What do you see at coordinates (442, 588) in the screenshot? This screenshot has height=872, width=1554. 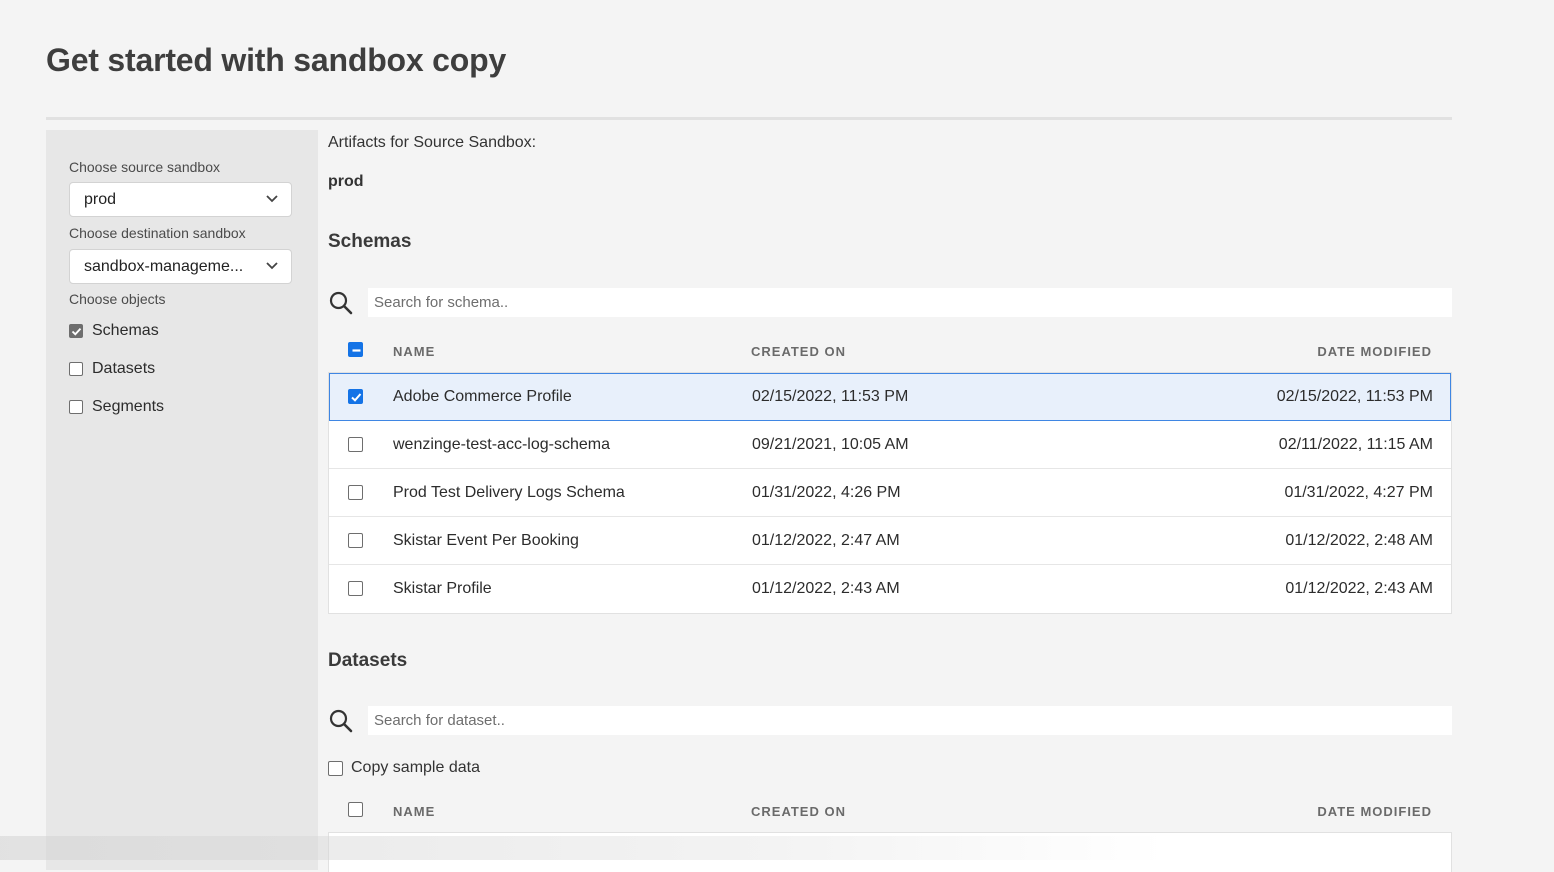 I see `schema-name: Skistar Profile` at bounding box center [442, 588].